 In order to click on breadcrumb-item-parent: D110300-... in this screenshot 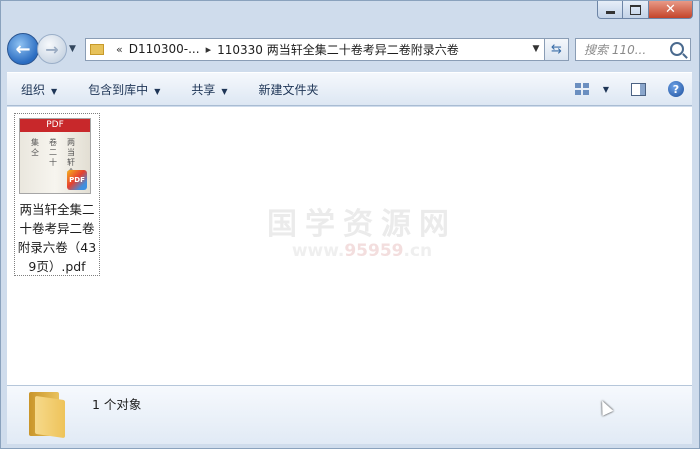, I will do `click(164, 49)`.